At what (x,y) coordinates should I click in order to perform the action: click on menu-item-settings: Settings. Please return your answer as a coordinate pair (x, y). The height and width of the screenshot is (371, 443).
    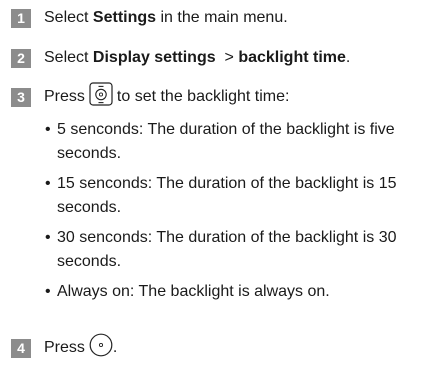
    Looking at the image, I should click on (124, 17).